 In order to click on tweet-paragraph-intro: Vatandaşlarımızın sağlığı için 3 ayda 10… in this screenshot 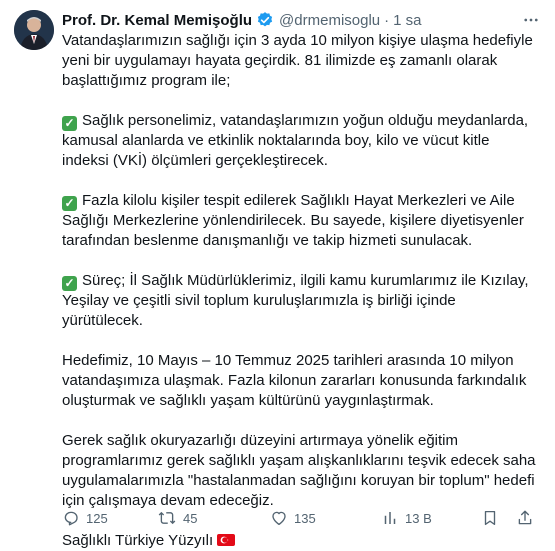, I will do `click(297, 60)`.